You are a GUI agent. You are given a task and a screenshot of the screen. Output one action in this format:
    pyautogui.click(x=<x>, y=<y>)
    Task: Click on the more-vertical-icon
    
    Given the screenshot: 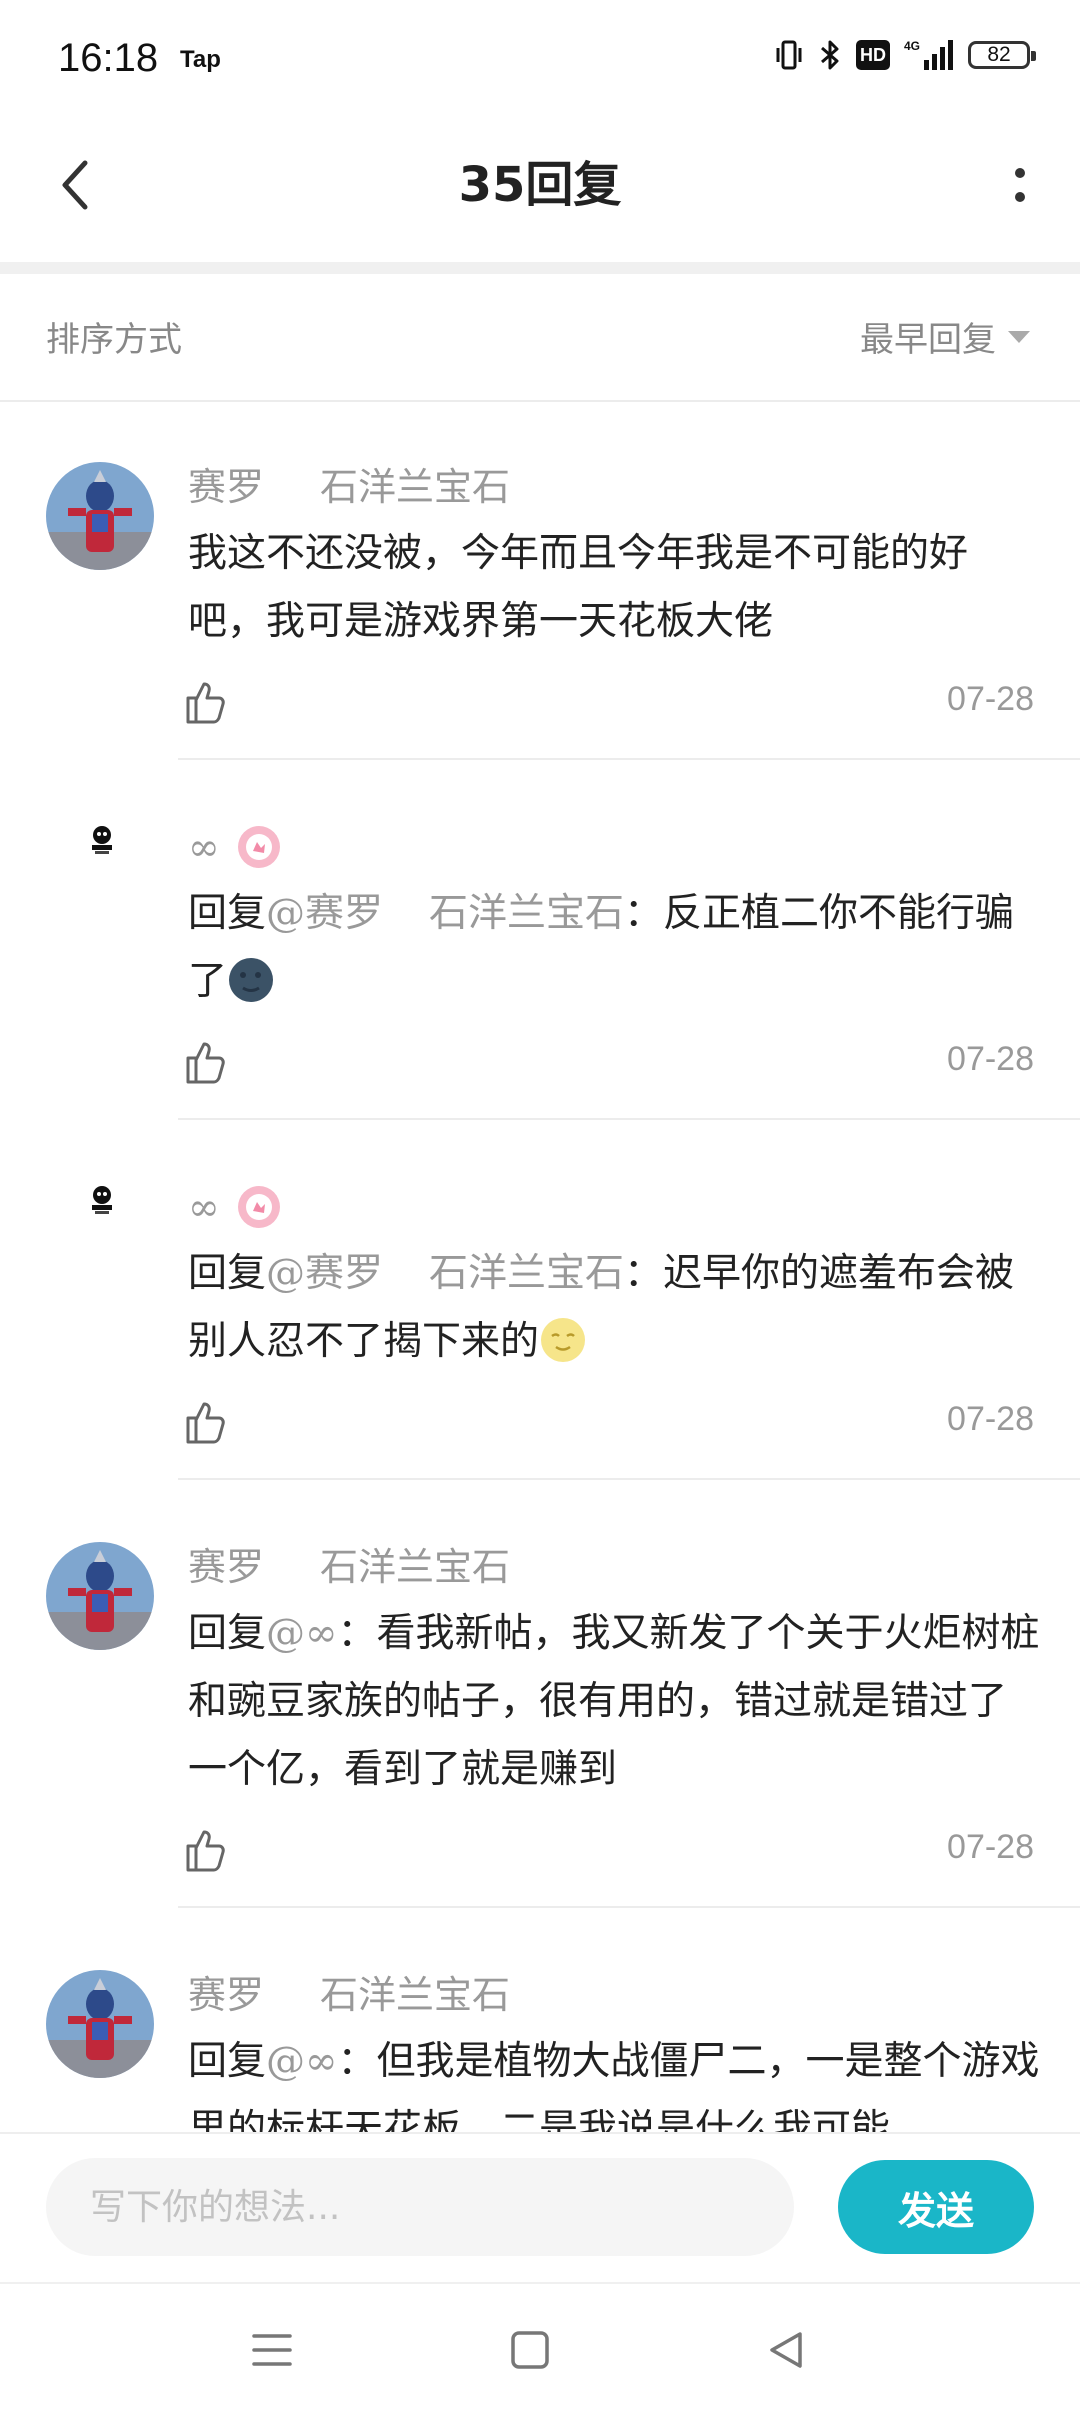 What is the action you would take?
    pyautogui.click(x=1020, y=185)
    